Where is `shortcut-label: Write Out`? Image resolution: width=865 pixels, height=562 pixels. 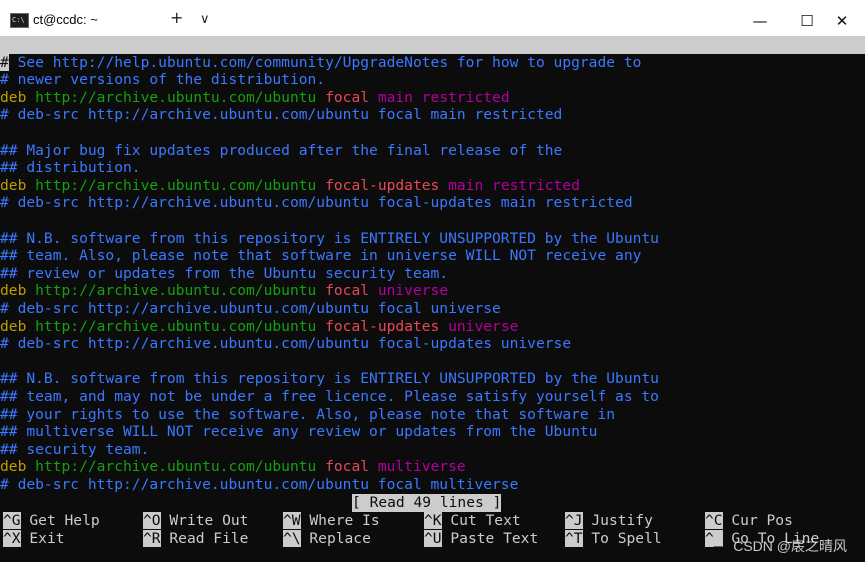 shortcut-label: Write Out is located at coordinates (209, 520).